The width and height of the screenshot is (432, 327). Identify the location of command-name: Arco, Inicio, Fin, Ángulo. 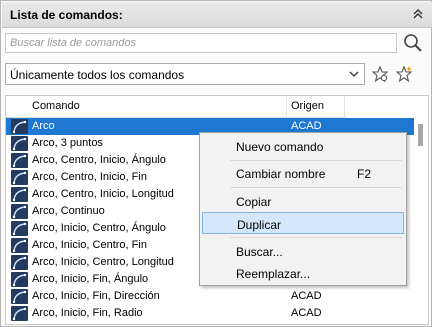
(90, 279).